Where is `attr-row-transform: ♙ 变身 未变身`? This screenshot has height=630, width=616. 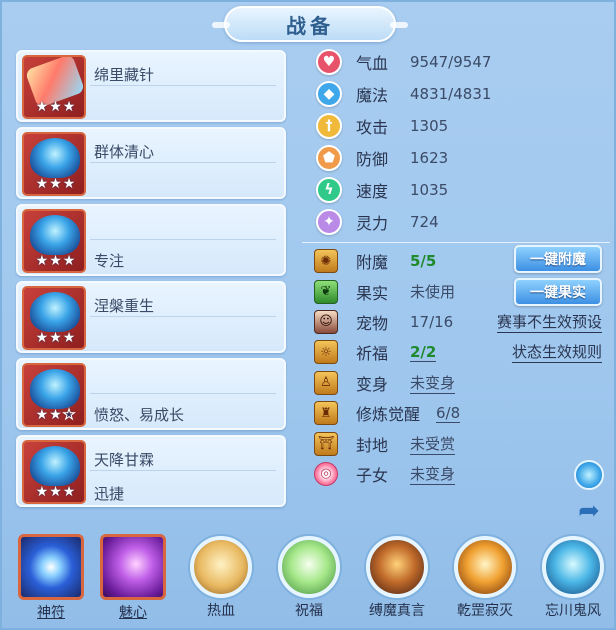 attr-row-transform: ♙ 变身 未变身 is located at coordinates (464, 383).